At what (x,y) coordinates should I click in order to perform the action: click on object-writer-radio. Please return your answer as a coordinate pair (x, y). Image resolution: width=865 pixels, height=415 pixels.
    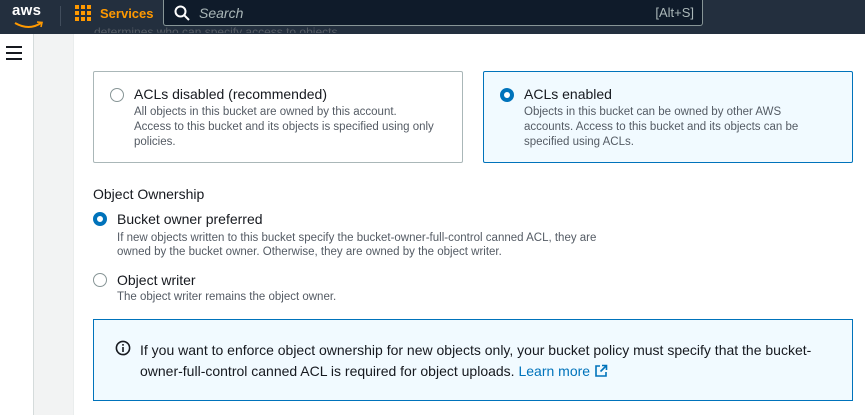
    Looking at the image, I should click on (100, 280).